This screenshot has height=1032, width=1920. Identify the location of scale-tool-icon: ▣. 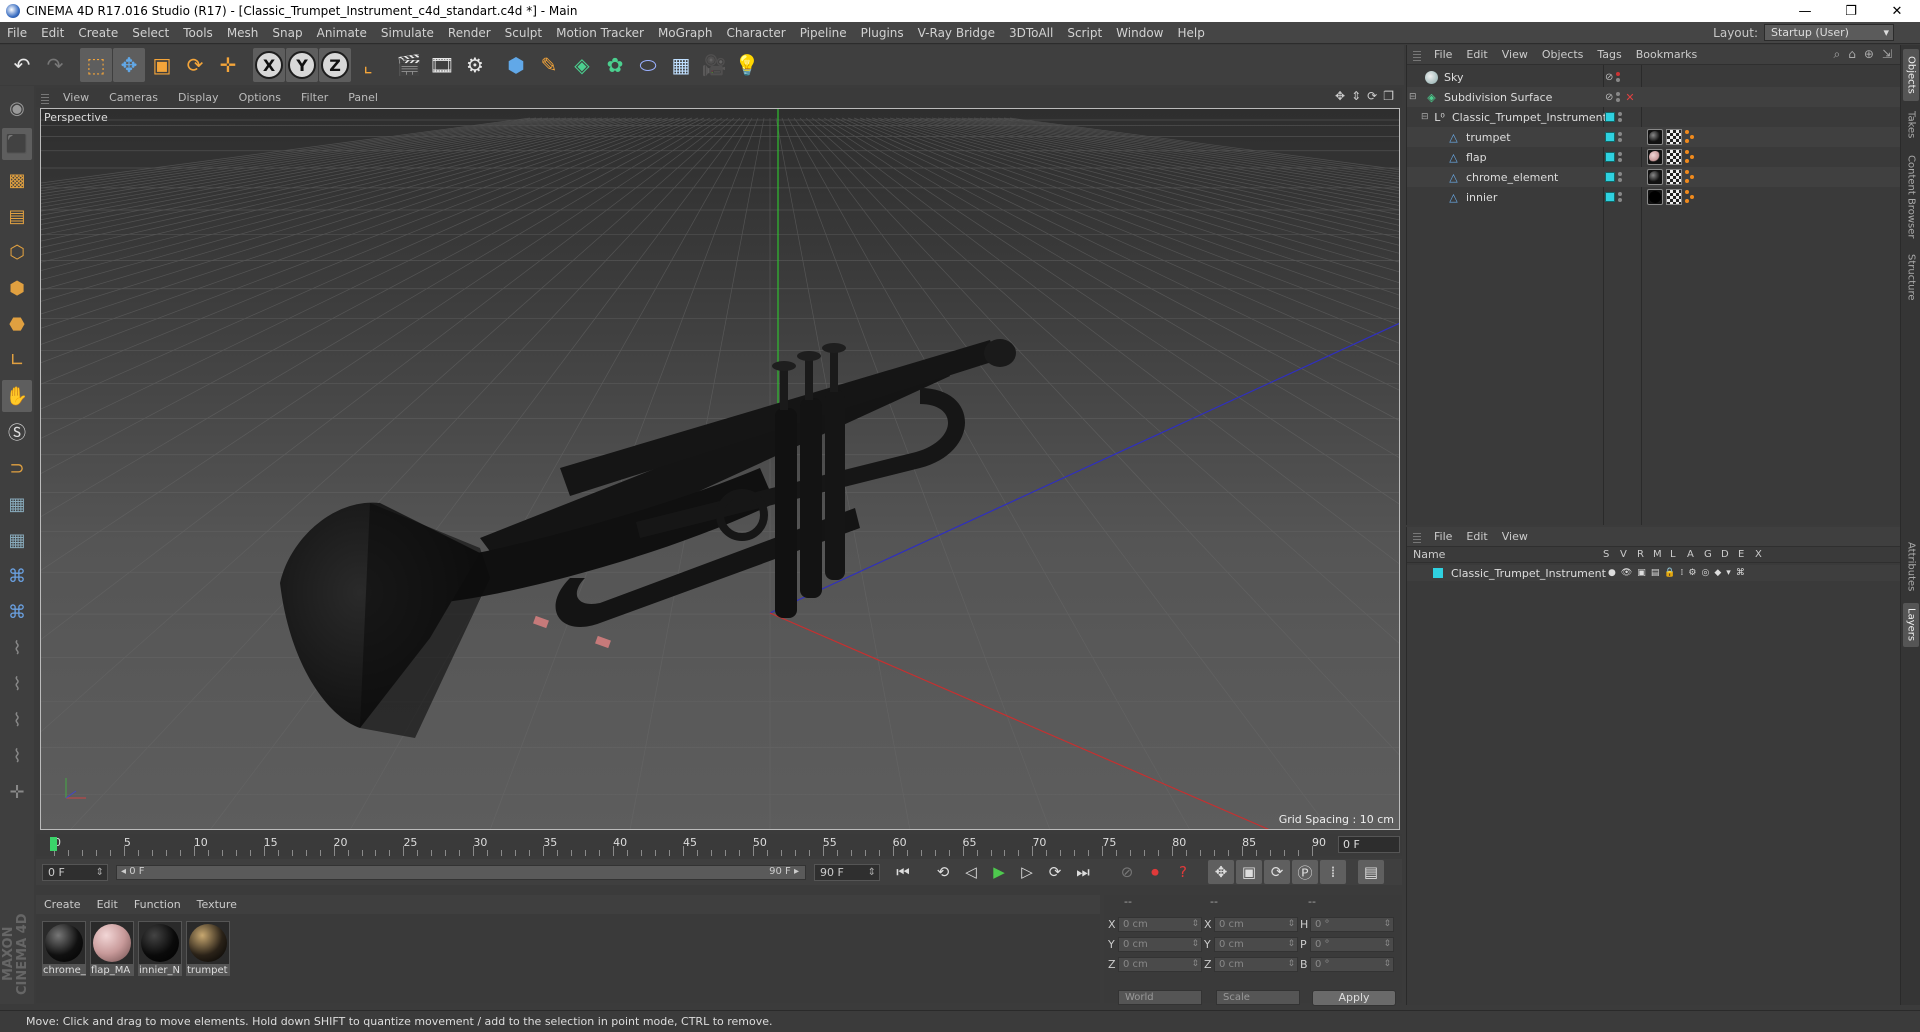
(162, 65).